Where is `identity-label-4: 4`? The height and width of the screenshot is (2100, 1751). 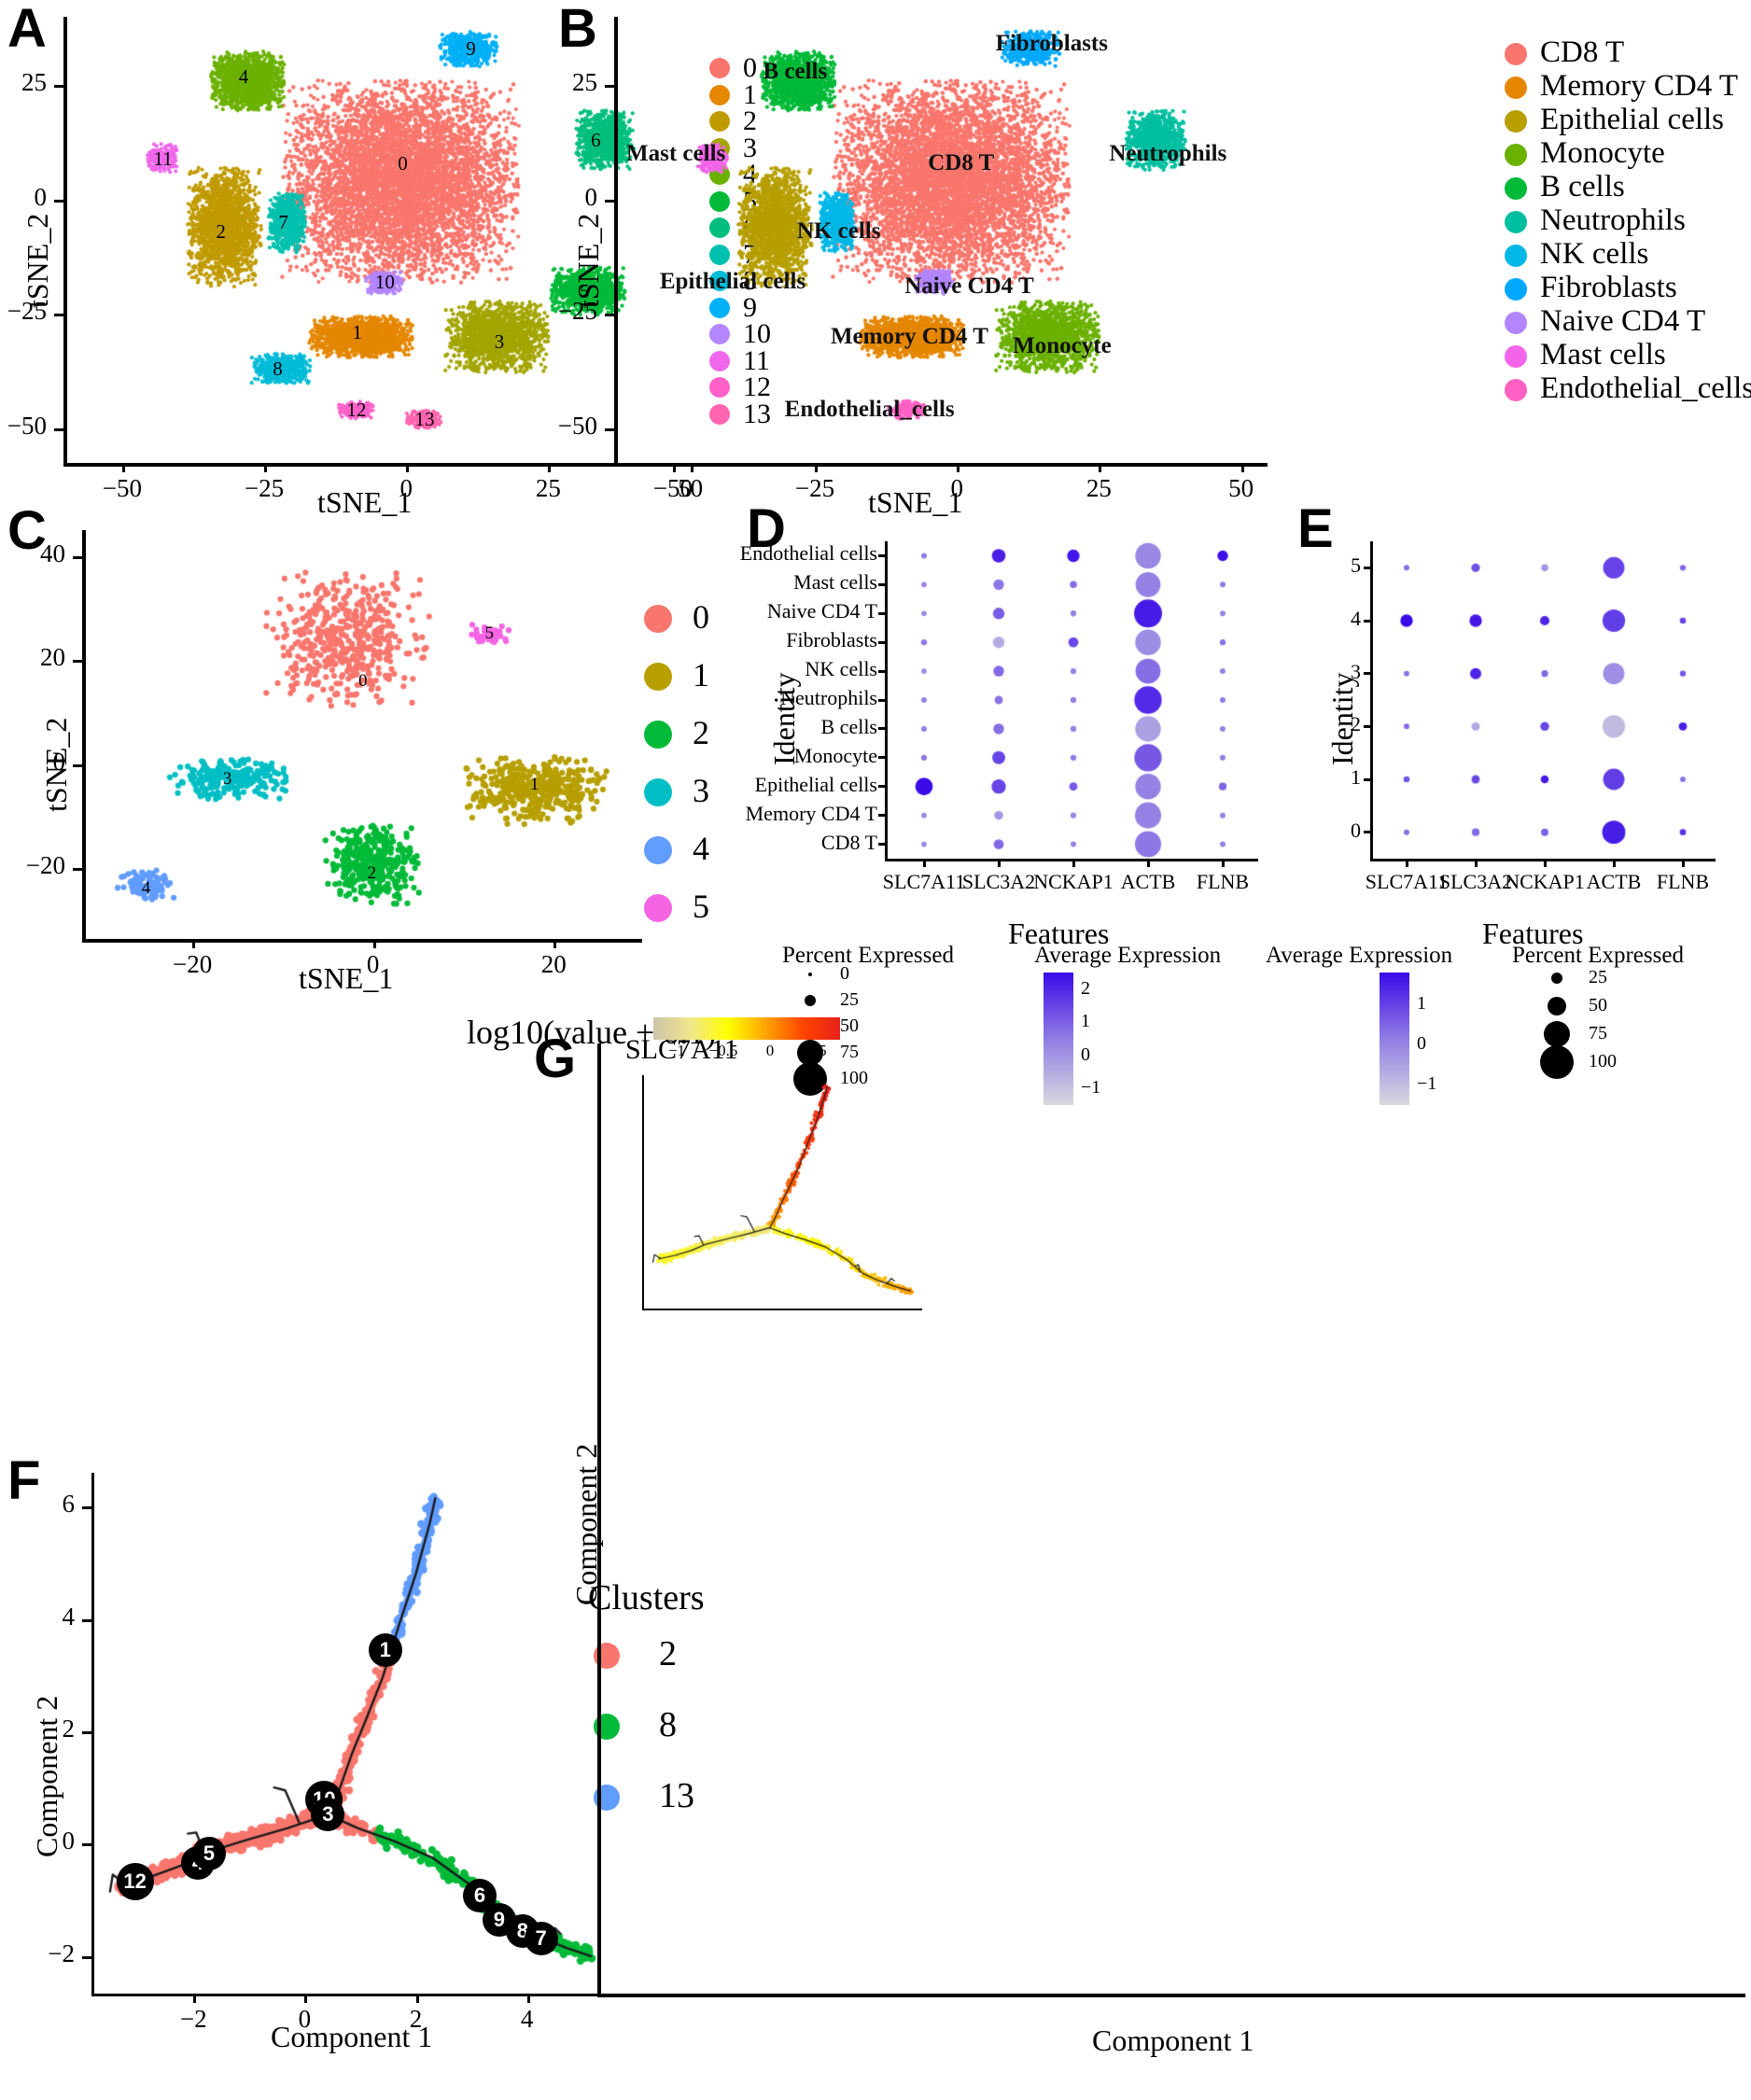
identity-label-4: 4 is located at coordinates (1356, 618).